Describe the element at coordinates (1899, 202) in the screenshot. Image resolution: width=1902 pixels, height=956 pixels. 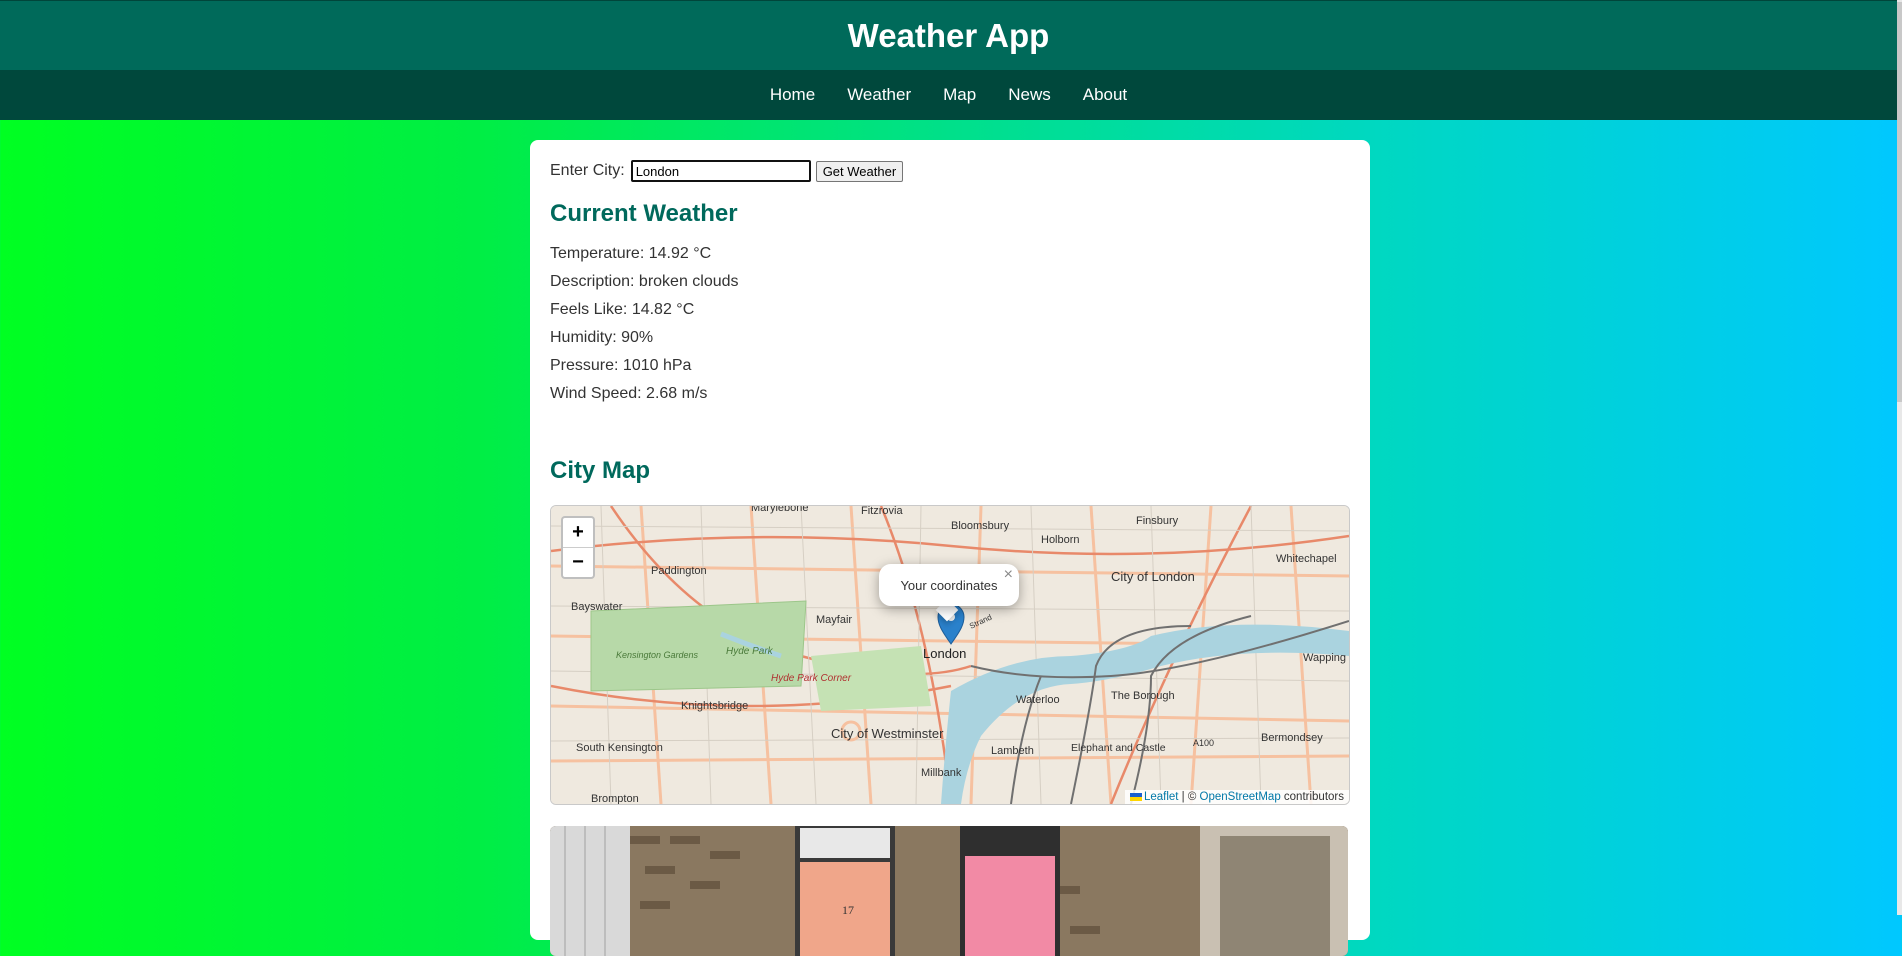
I see `scrollbar-thumb` at that location.